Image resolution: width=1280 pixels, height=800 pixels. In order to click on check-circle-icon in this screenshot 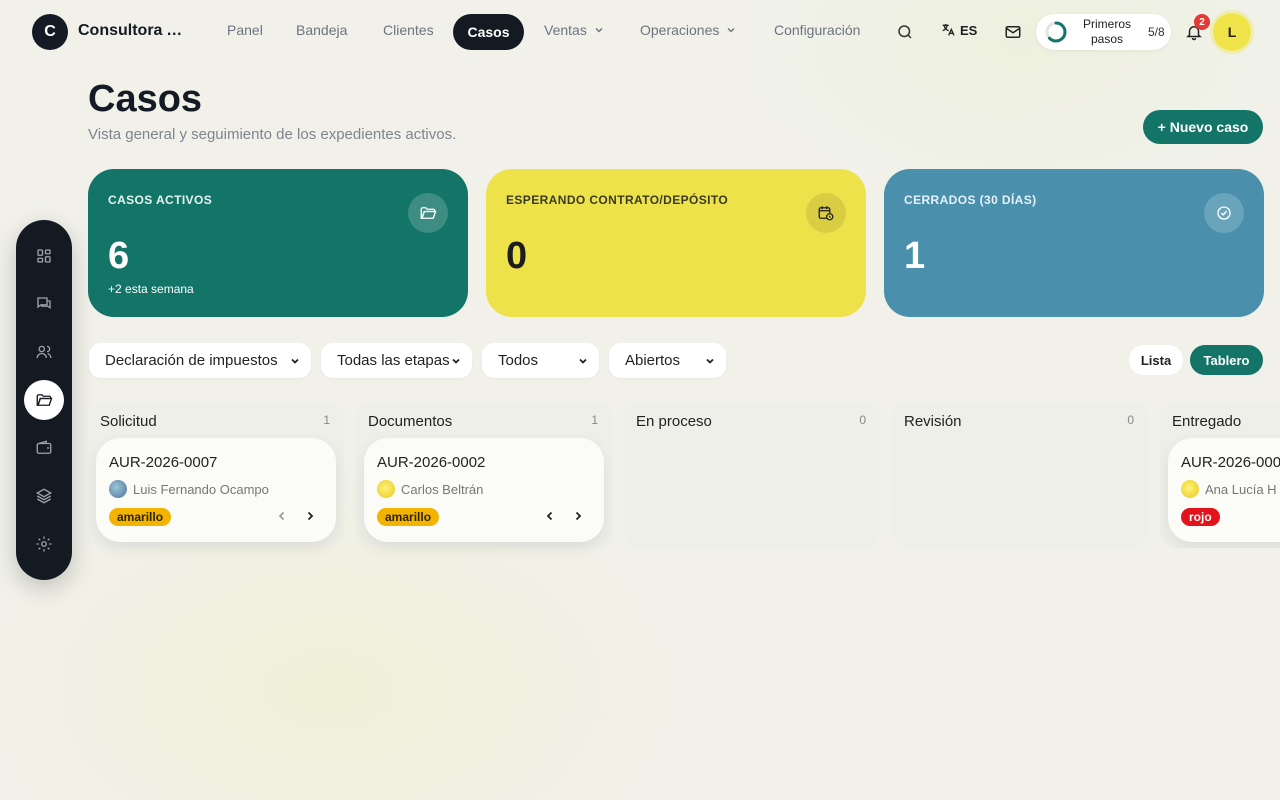, I will do `click(1224, 213)`.